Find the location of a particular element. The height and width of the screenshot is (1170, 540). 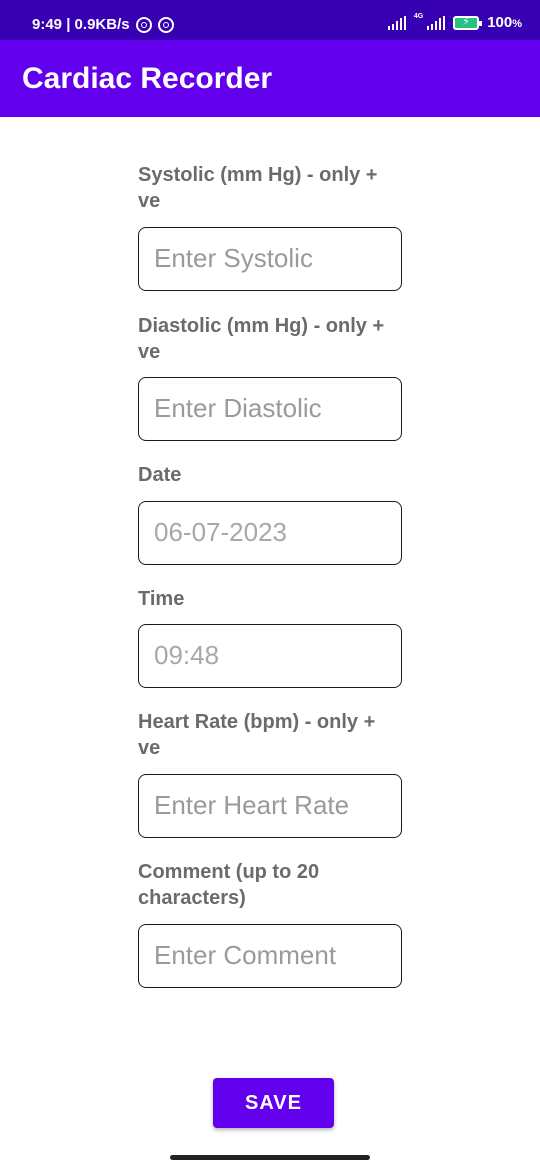

systolic-input is located at coordinates (269, 258).